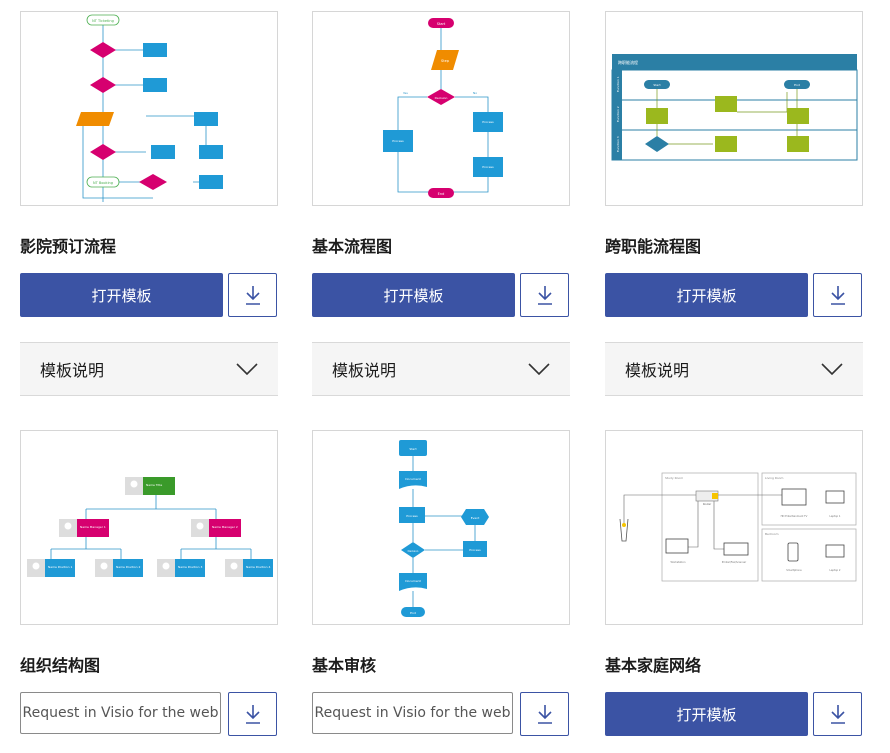  What do you see at coordinates (441, 194) in the screenshot?
I see `basic-end-label: End` at bounding box center [441, 194].